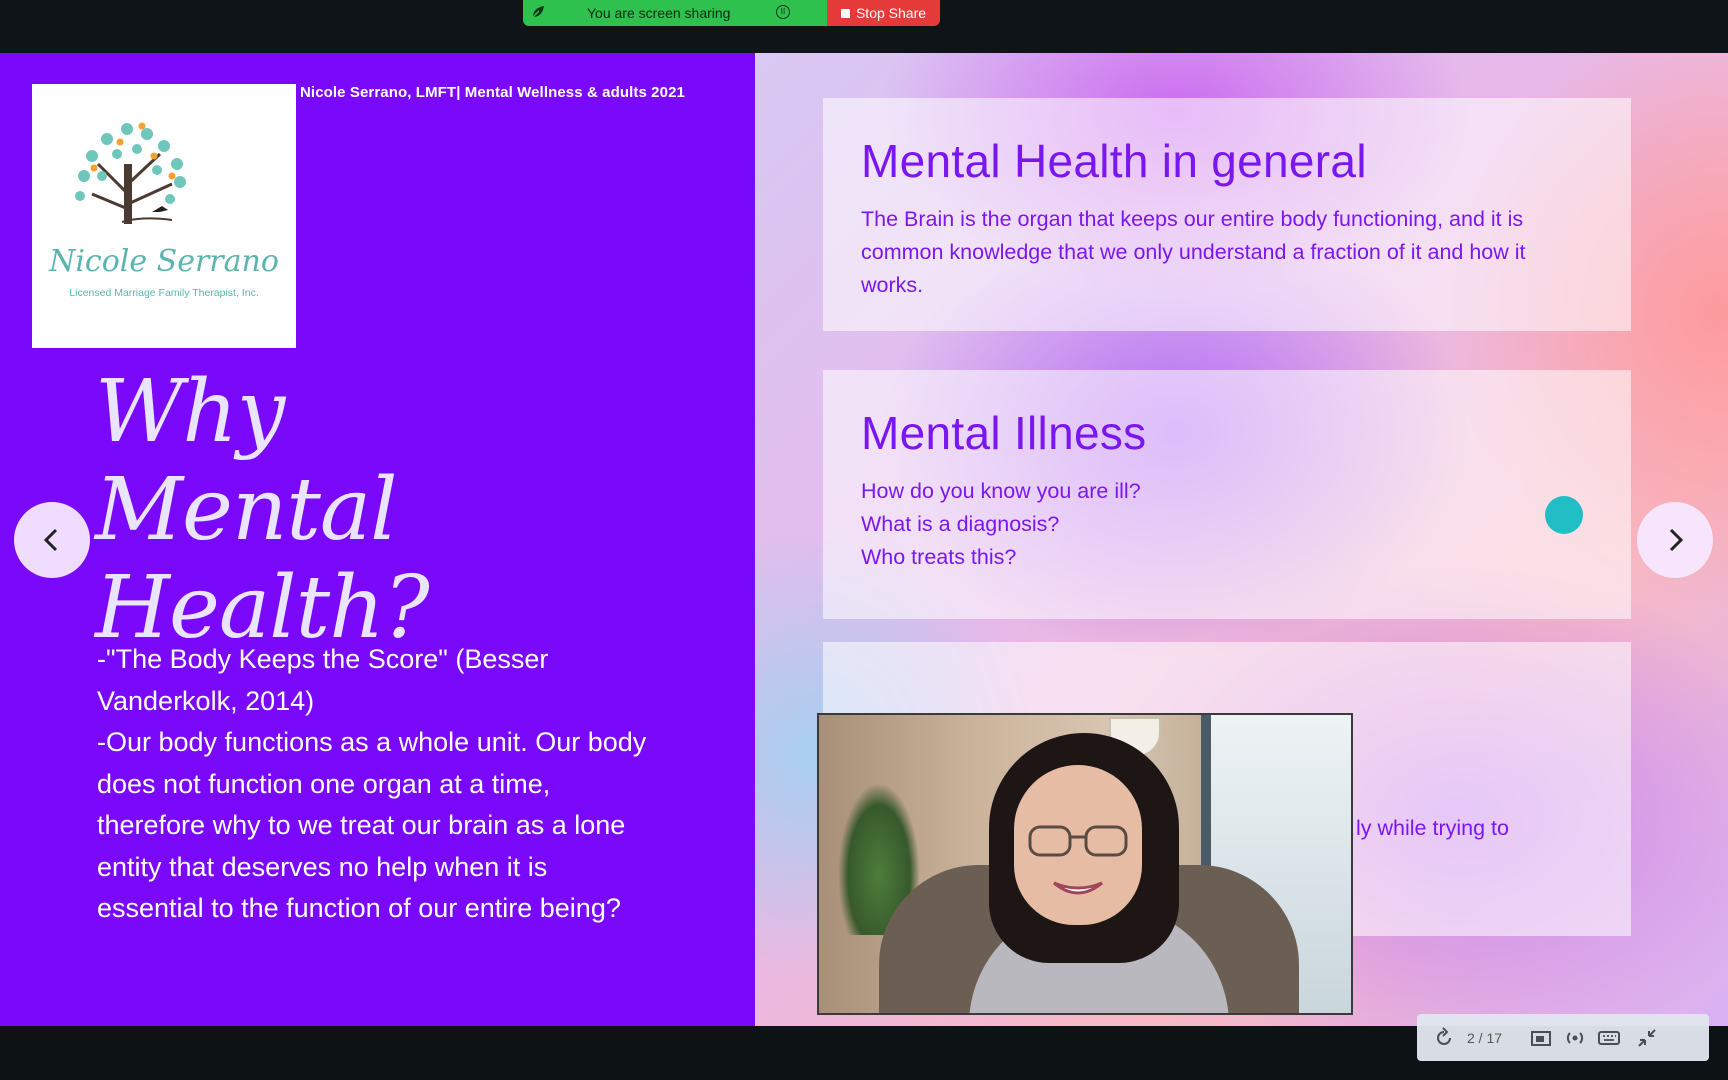 This screenshot has height=1080, width=1728. What do you see at coordinates (130, 173) in the screenshot?
I see `tree-logo-icon` at bounding box center [130, 173].